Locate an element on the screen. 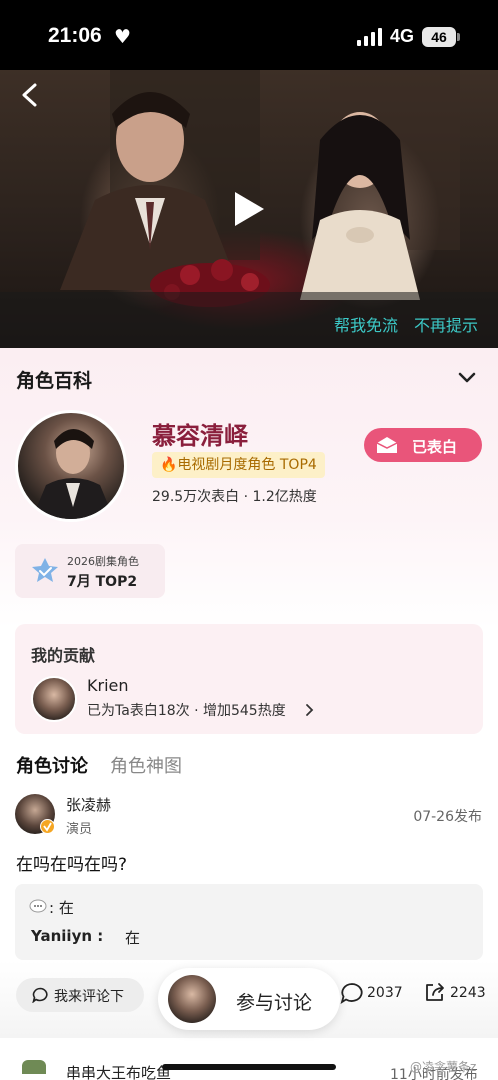 This screenshot has height=1080, width=498. free-flow-link: 帮我免流 is located at coordinates (366, 324).